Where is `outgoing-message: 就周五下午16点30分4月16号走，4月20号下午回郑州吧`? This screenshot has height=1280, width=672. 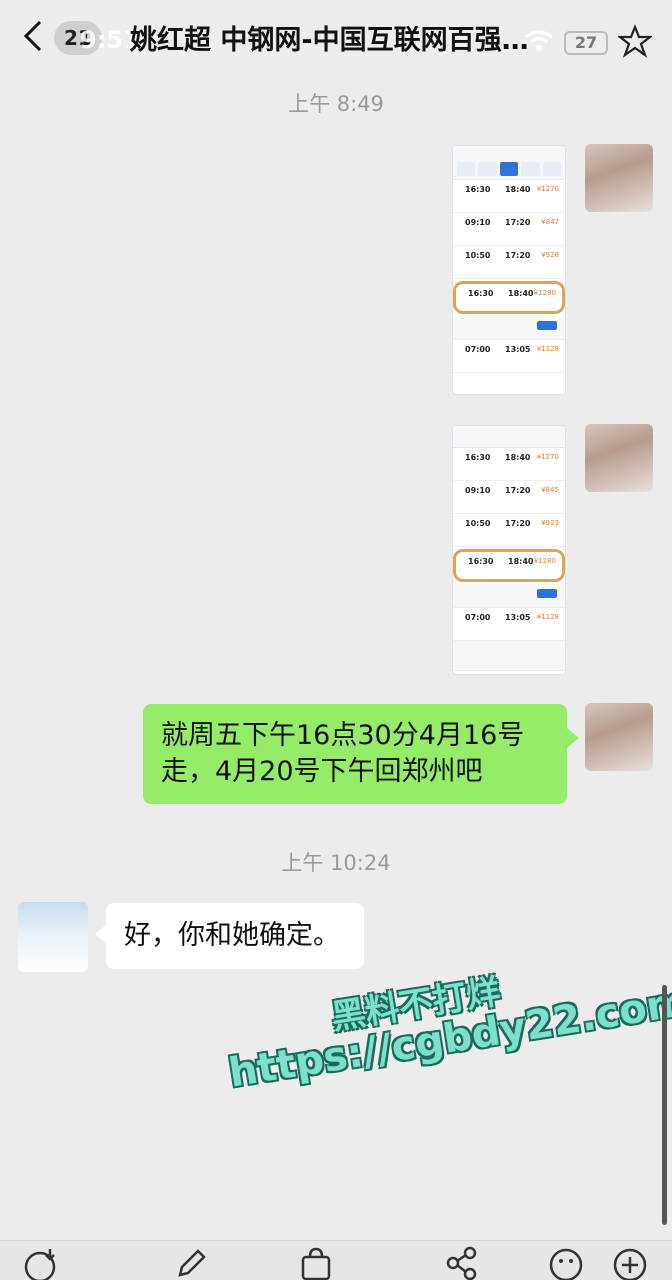 outgoing-message: 就周五下午16点30分4月16号走，4月20号下午回郑州吧 is located at coordinates (361, 754).